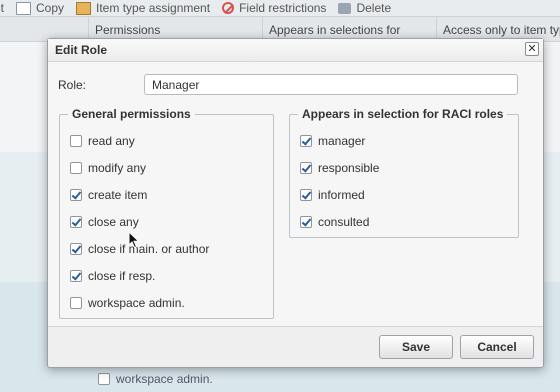  I want to click on permission-read-any: read any, so click(102, 141).